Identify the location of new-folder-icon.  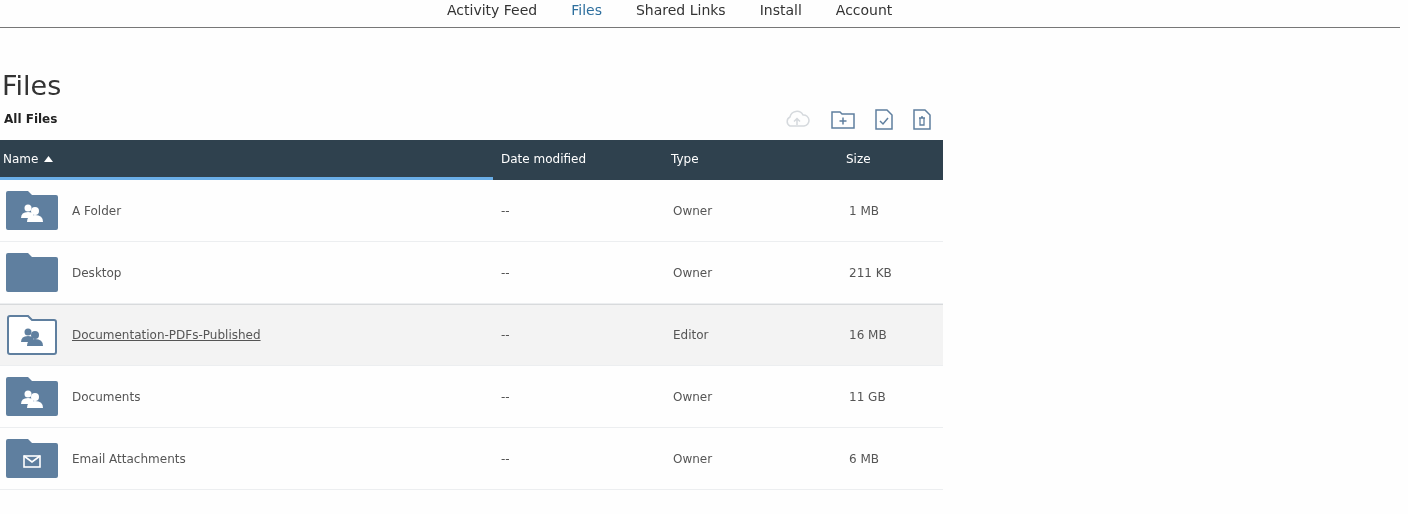
(843, 119).